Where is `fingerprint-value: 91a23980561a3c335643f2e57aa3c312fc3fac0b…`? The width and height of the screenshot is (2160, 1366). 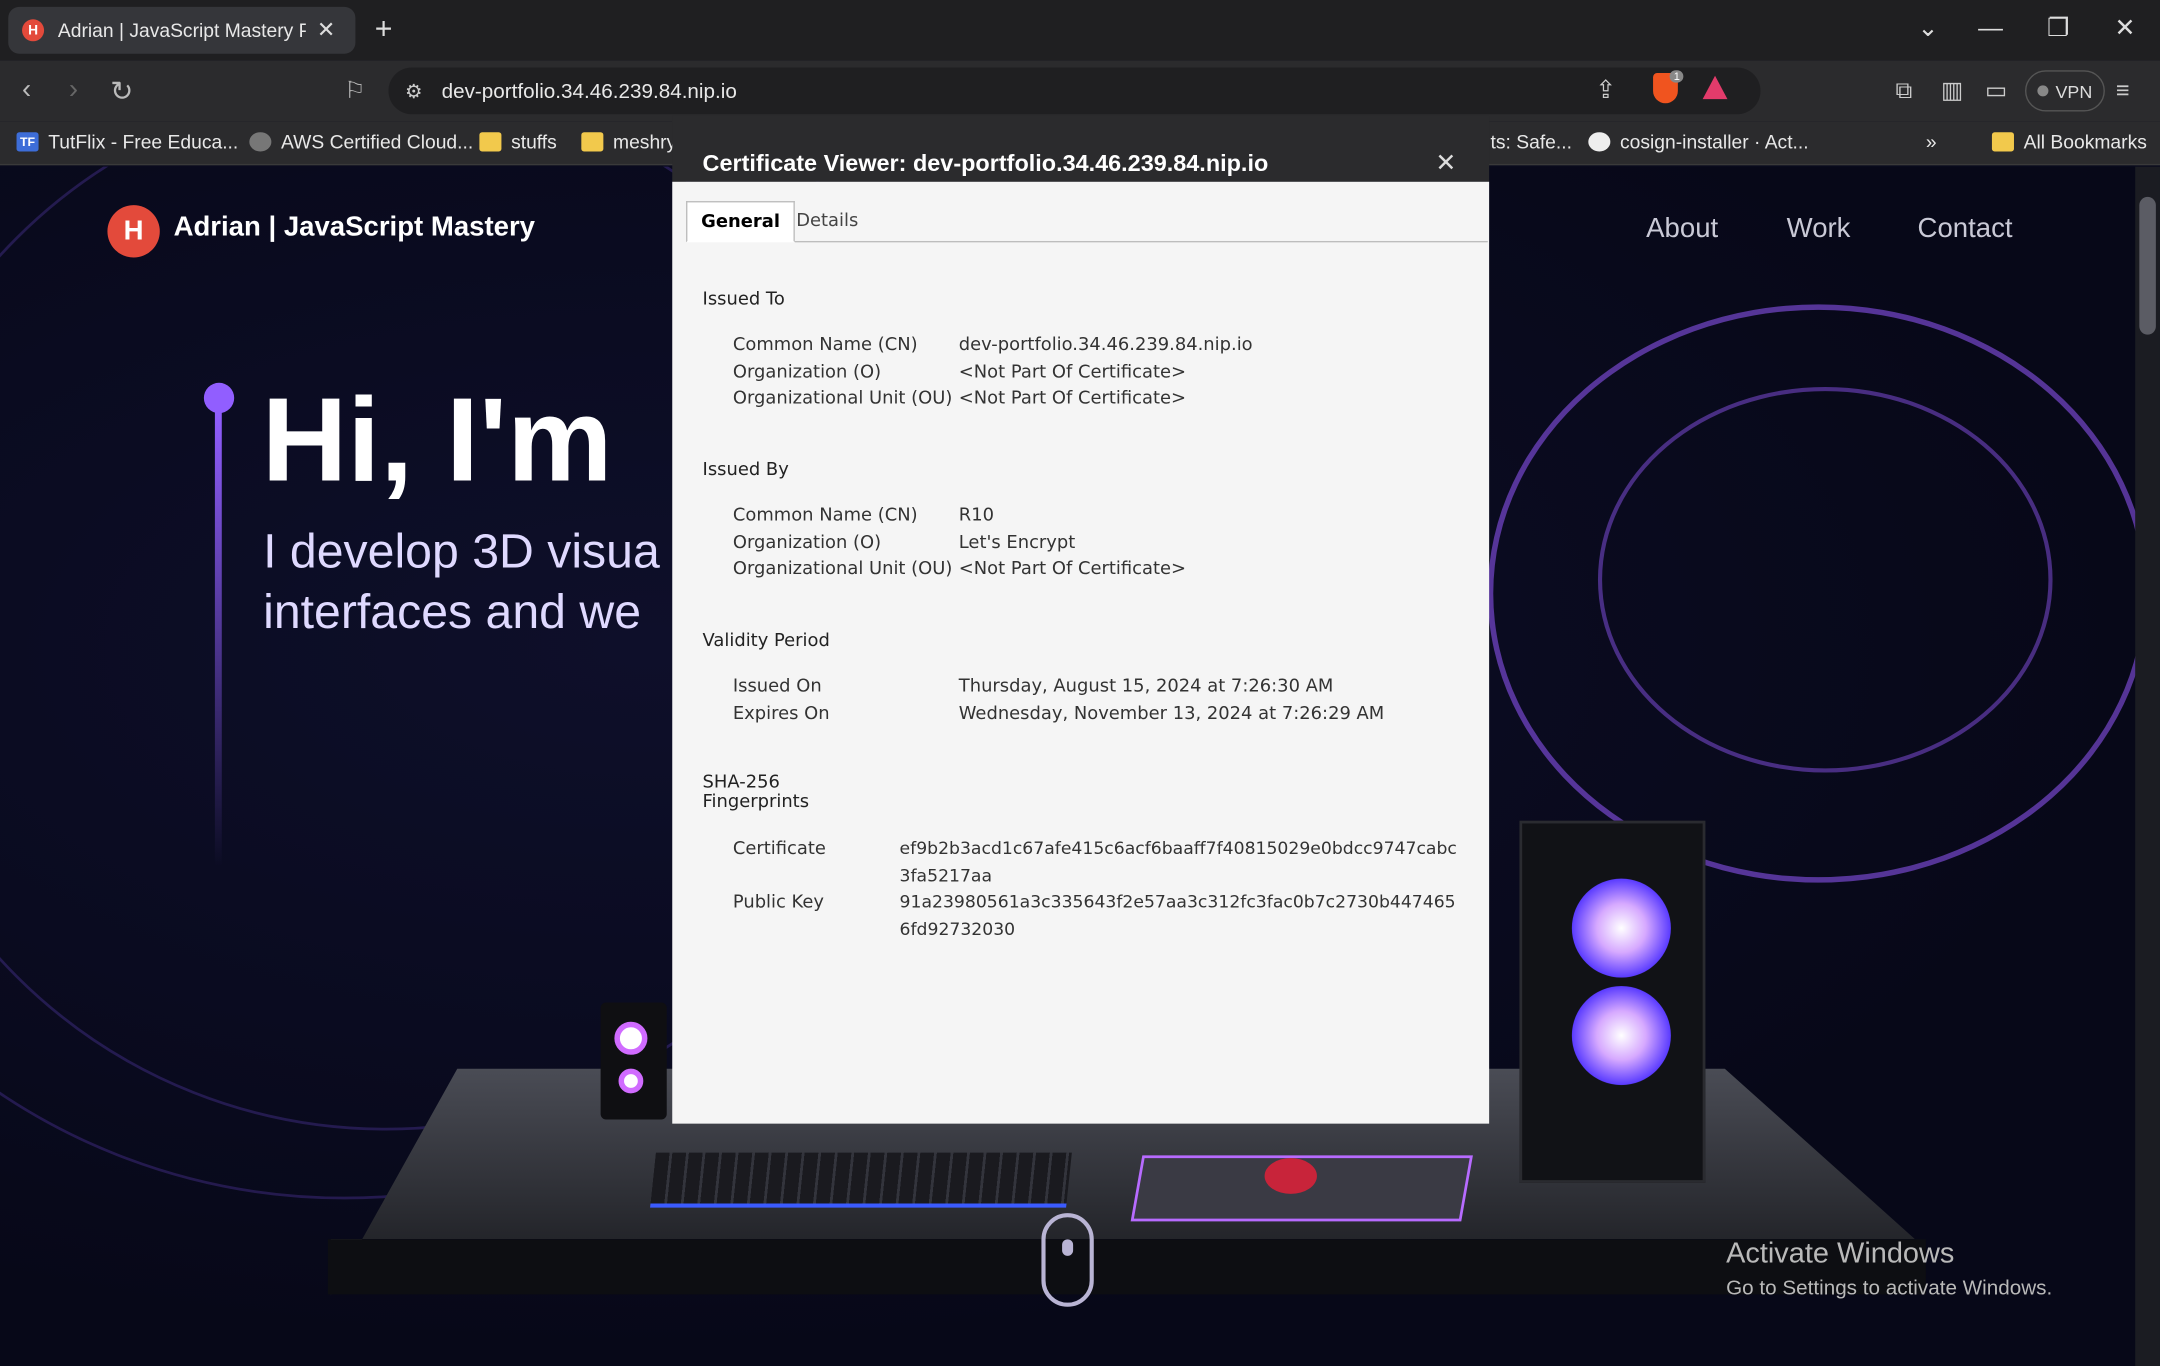 fingerprint-value: 91a23980561a3c335643f2e57aa3c312fc3fac0b… is located at coordinates (1177, 915).